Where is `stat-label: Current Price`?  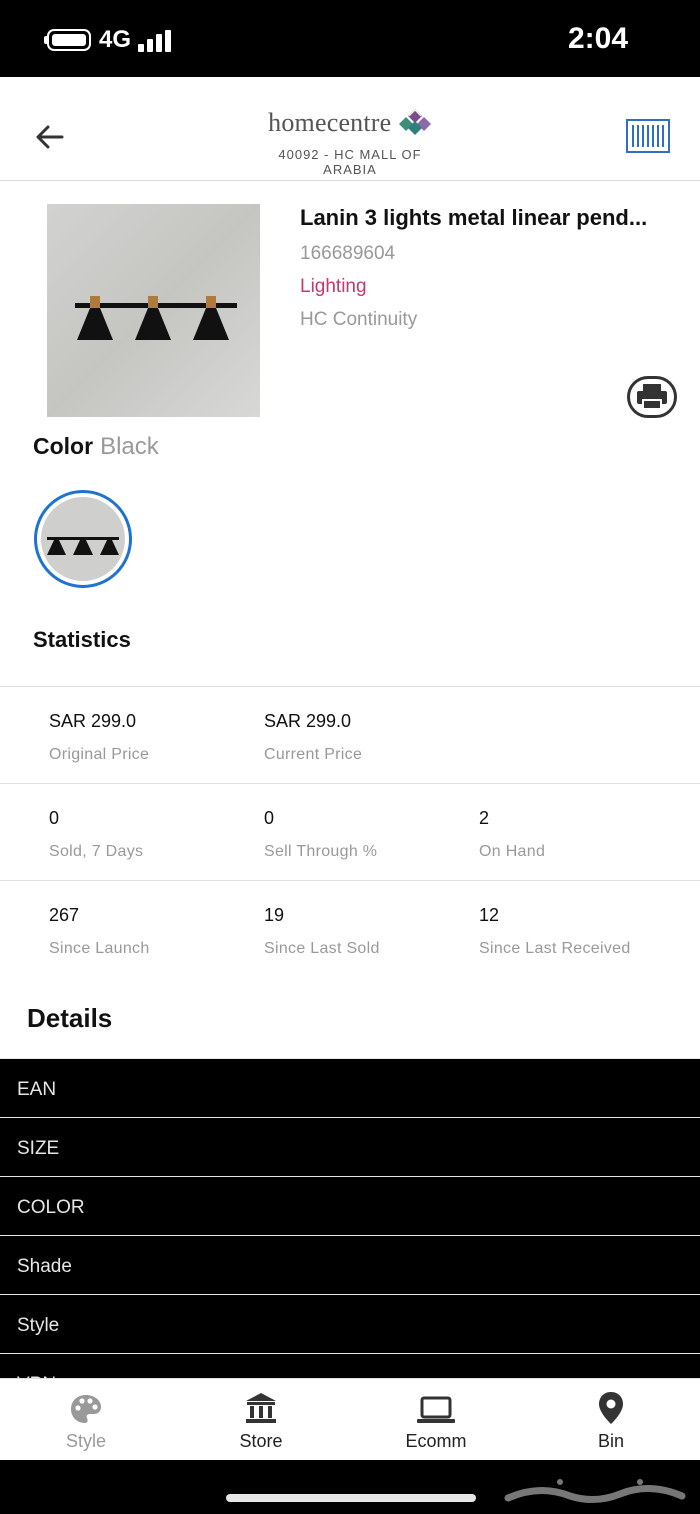 stat-label: Current Price is located at coordinates (313, 754).